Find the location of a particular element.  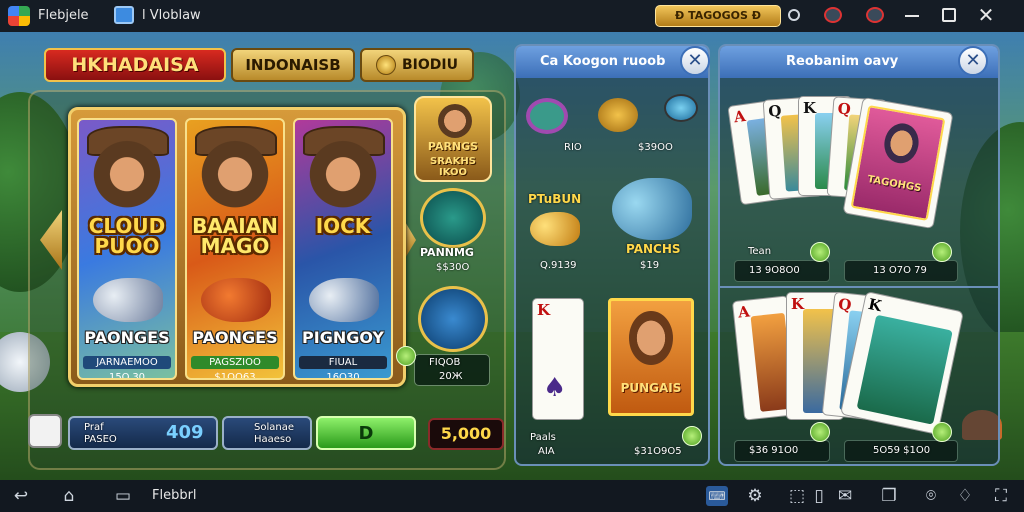

big-fish-icon is located at coordinates (652, 209).